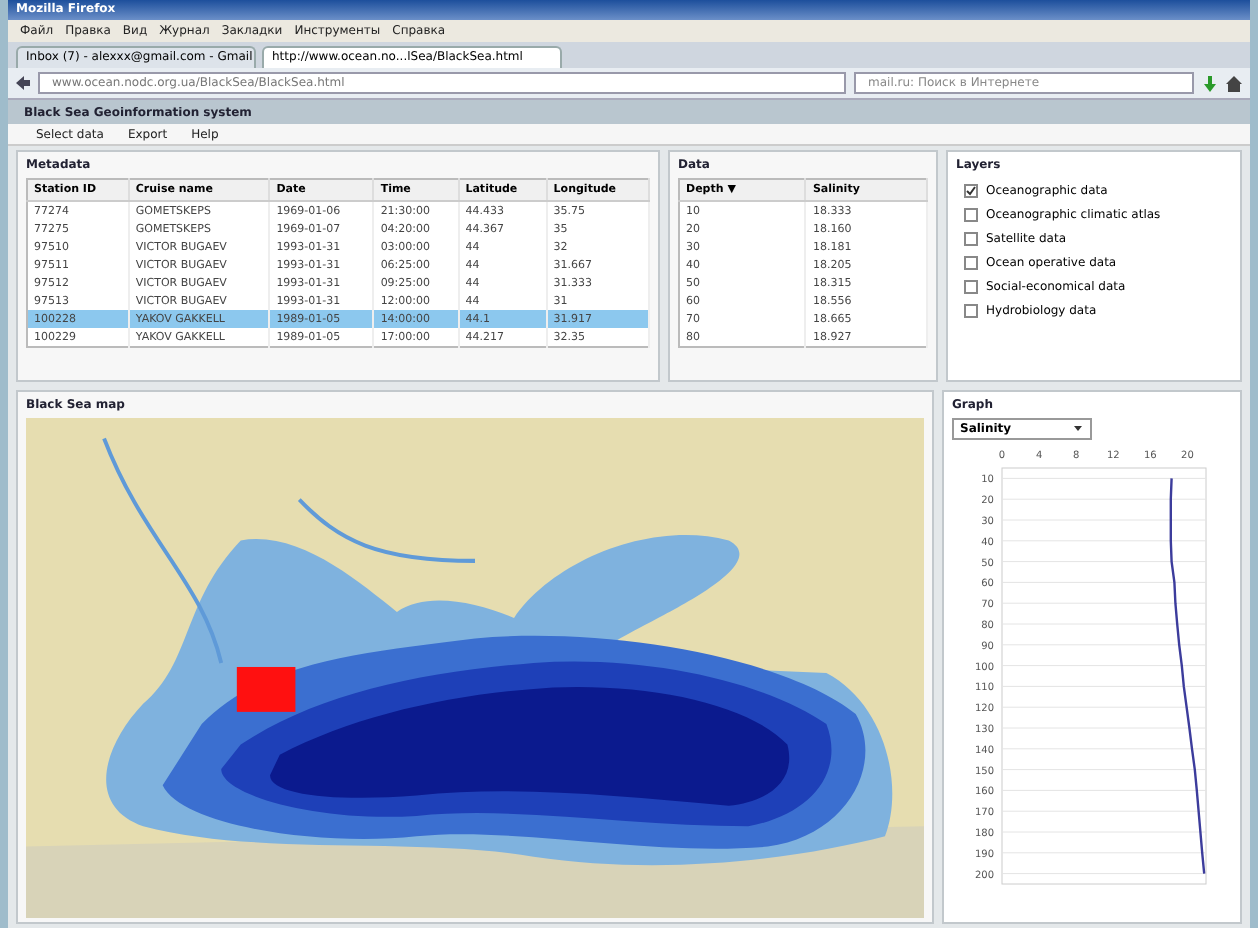 The height and width of the screenshot is (928, 1258). Describe the element at coordinates (23, 83) in the screenshot. I see `back-icon` at that location.